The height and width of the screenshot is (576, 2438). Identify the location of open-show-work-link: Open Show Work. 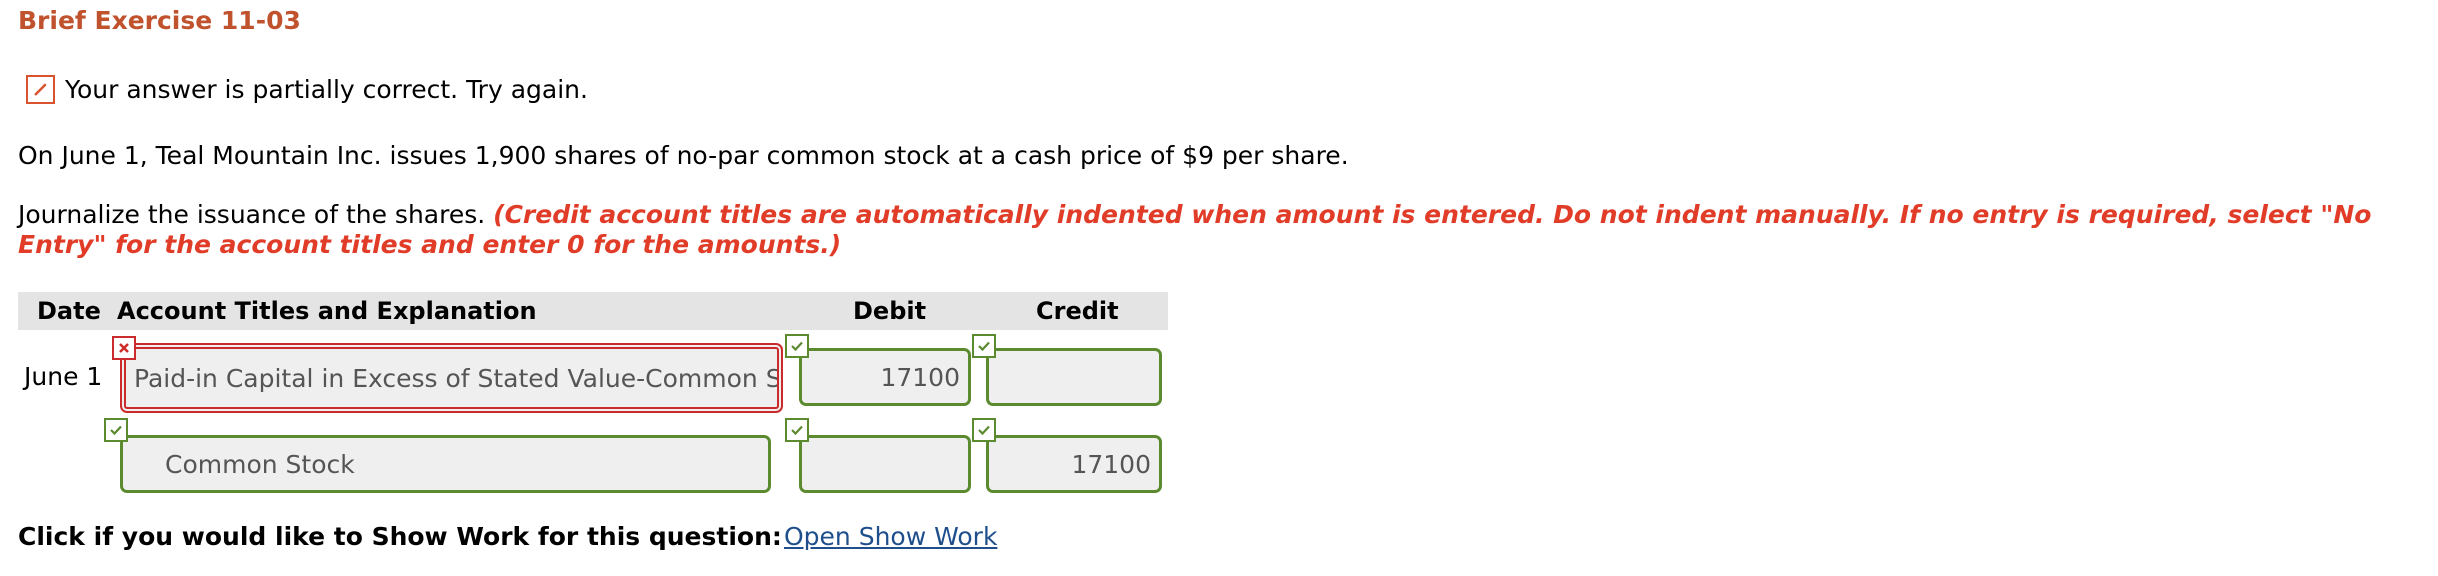
(890, 536).